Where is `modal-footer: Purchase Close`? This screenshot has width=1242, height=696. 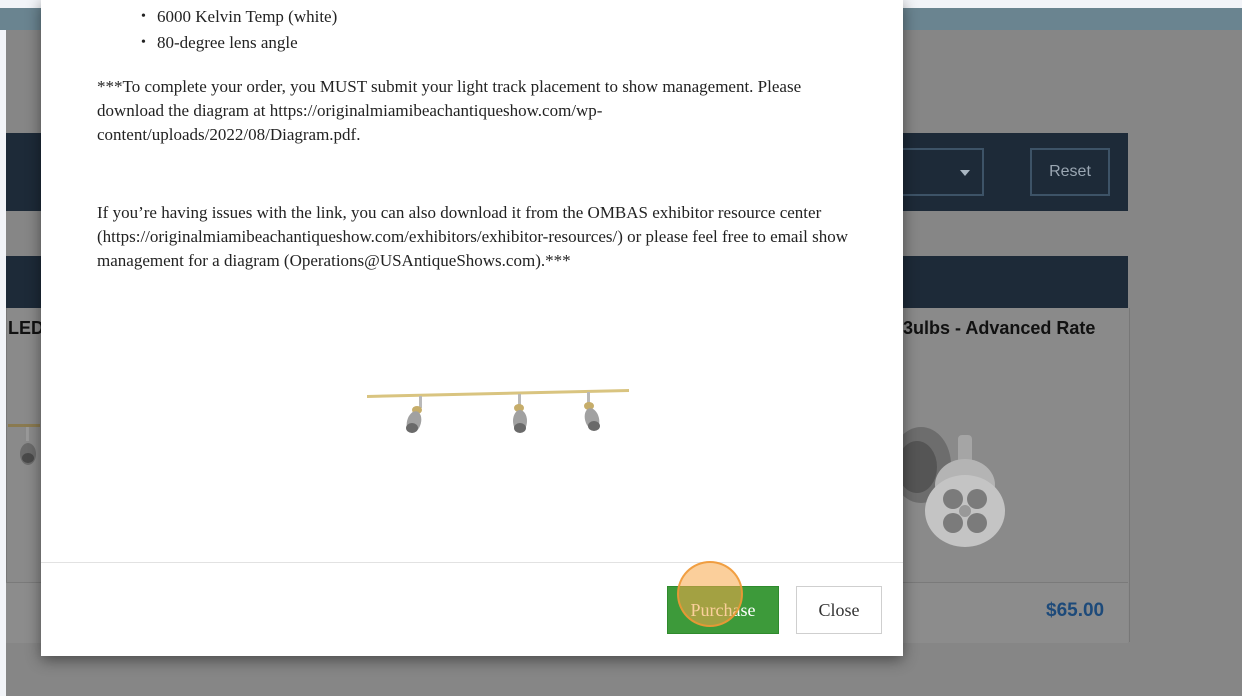
modal-footer: Purchase Close is located at coordinates (472, 609).